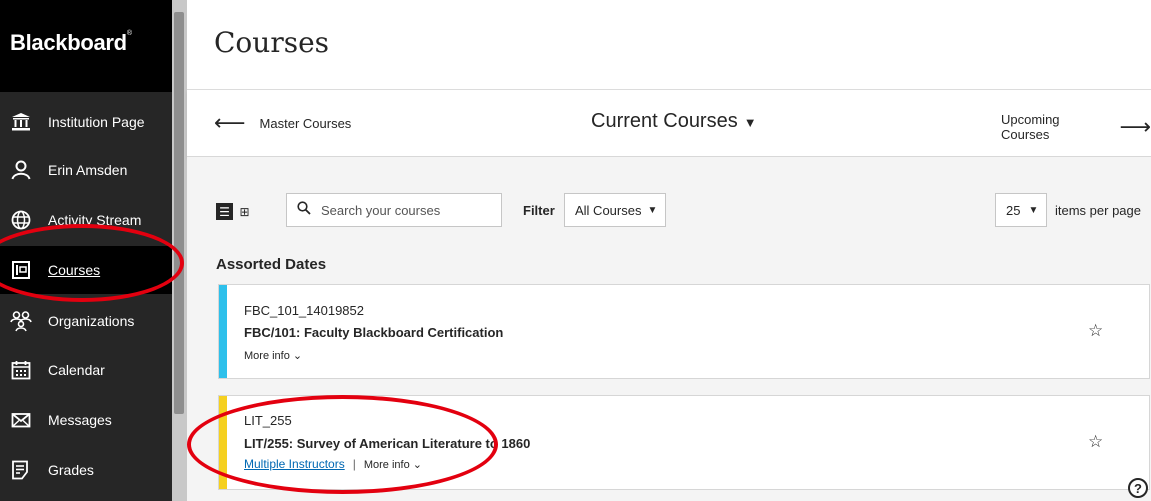 The width and height of the screenshot is (1151, 501). What do you see at coordinates (1030, 127) in the screenshot?
I see `upcoming-courses-label: Upcoming Courses` at bounding box center [1030, 127].